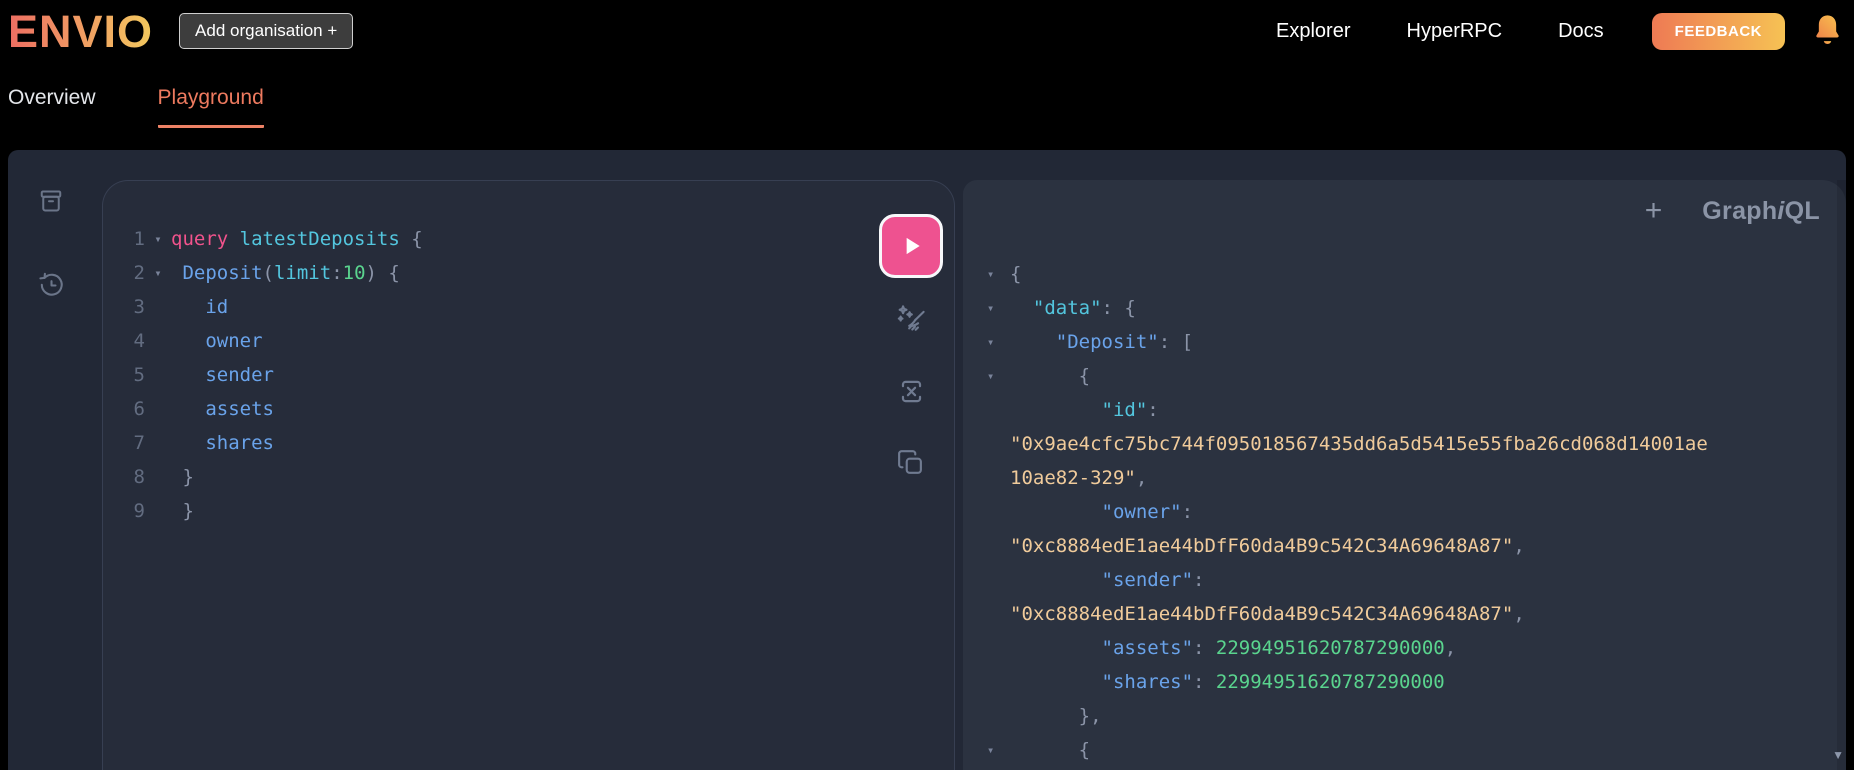  I want to click on line-number: 2, so click(139, 273).